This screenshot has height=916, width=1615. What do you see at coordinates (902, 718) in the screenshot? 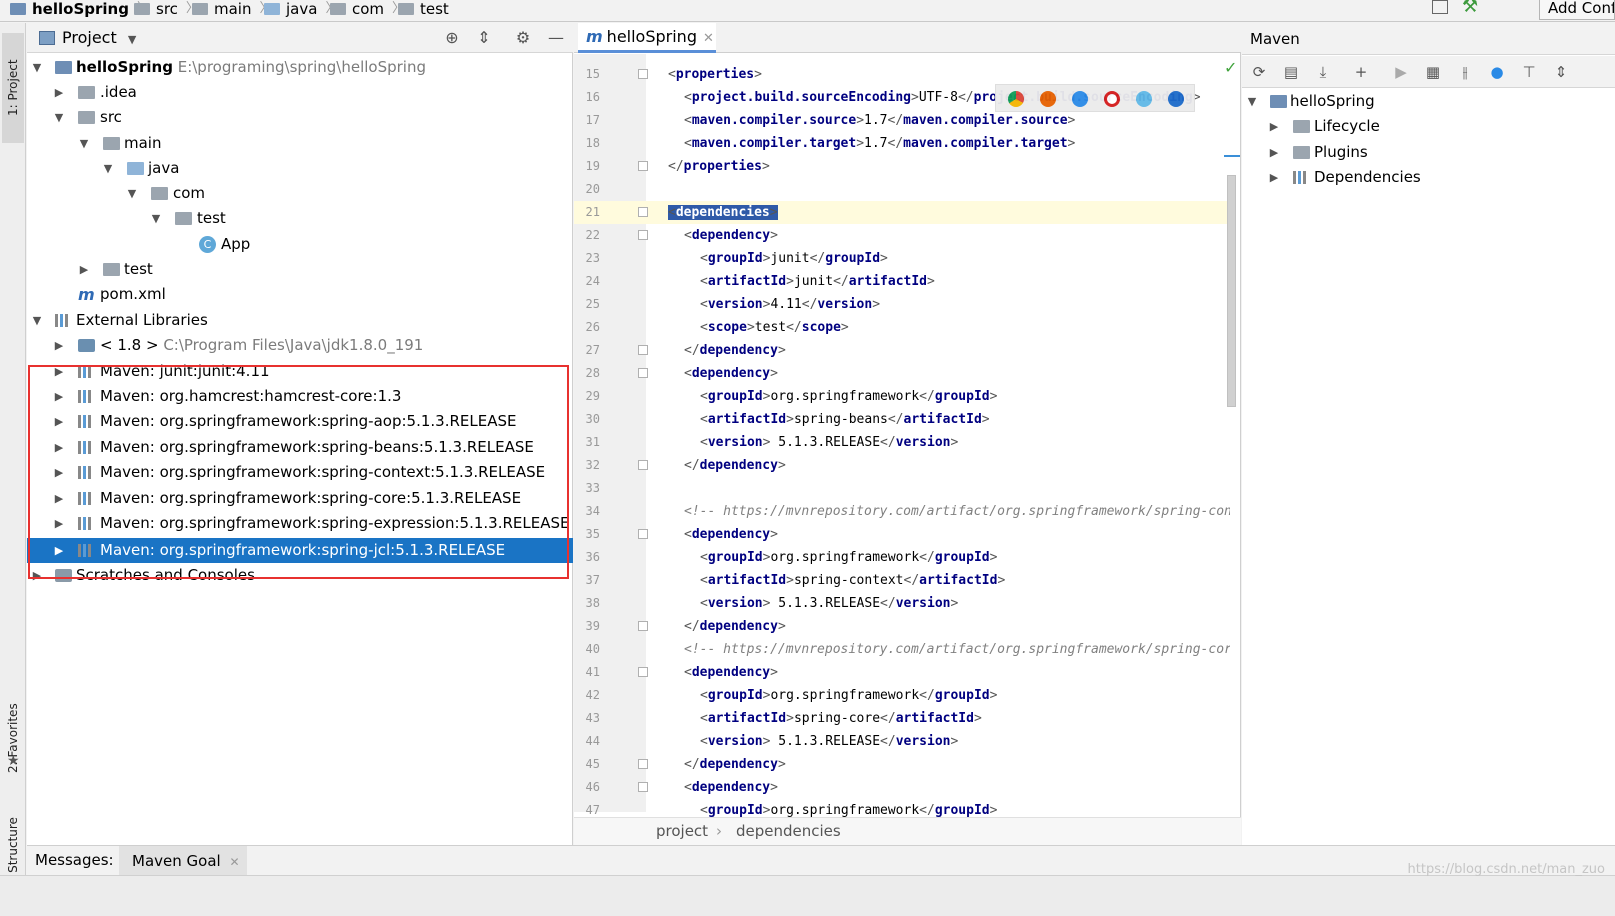
I see `code-line: 43 <artifactId>spring-core</artifactId>` at bounding box center [902, 718].